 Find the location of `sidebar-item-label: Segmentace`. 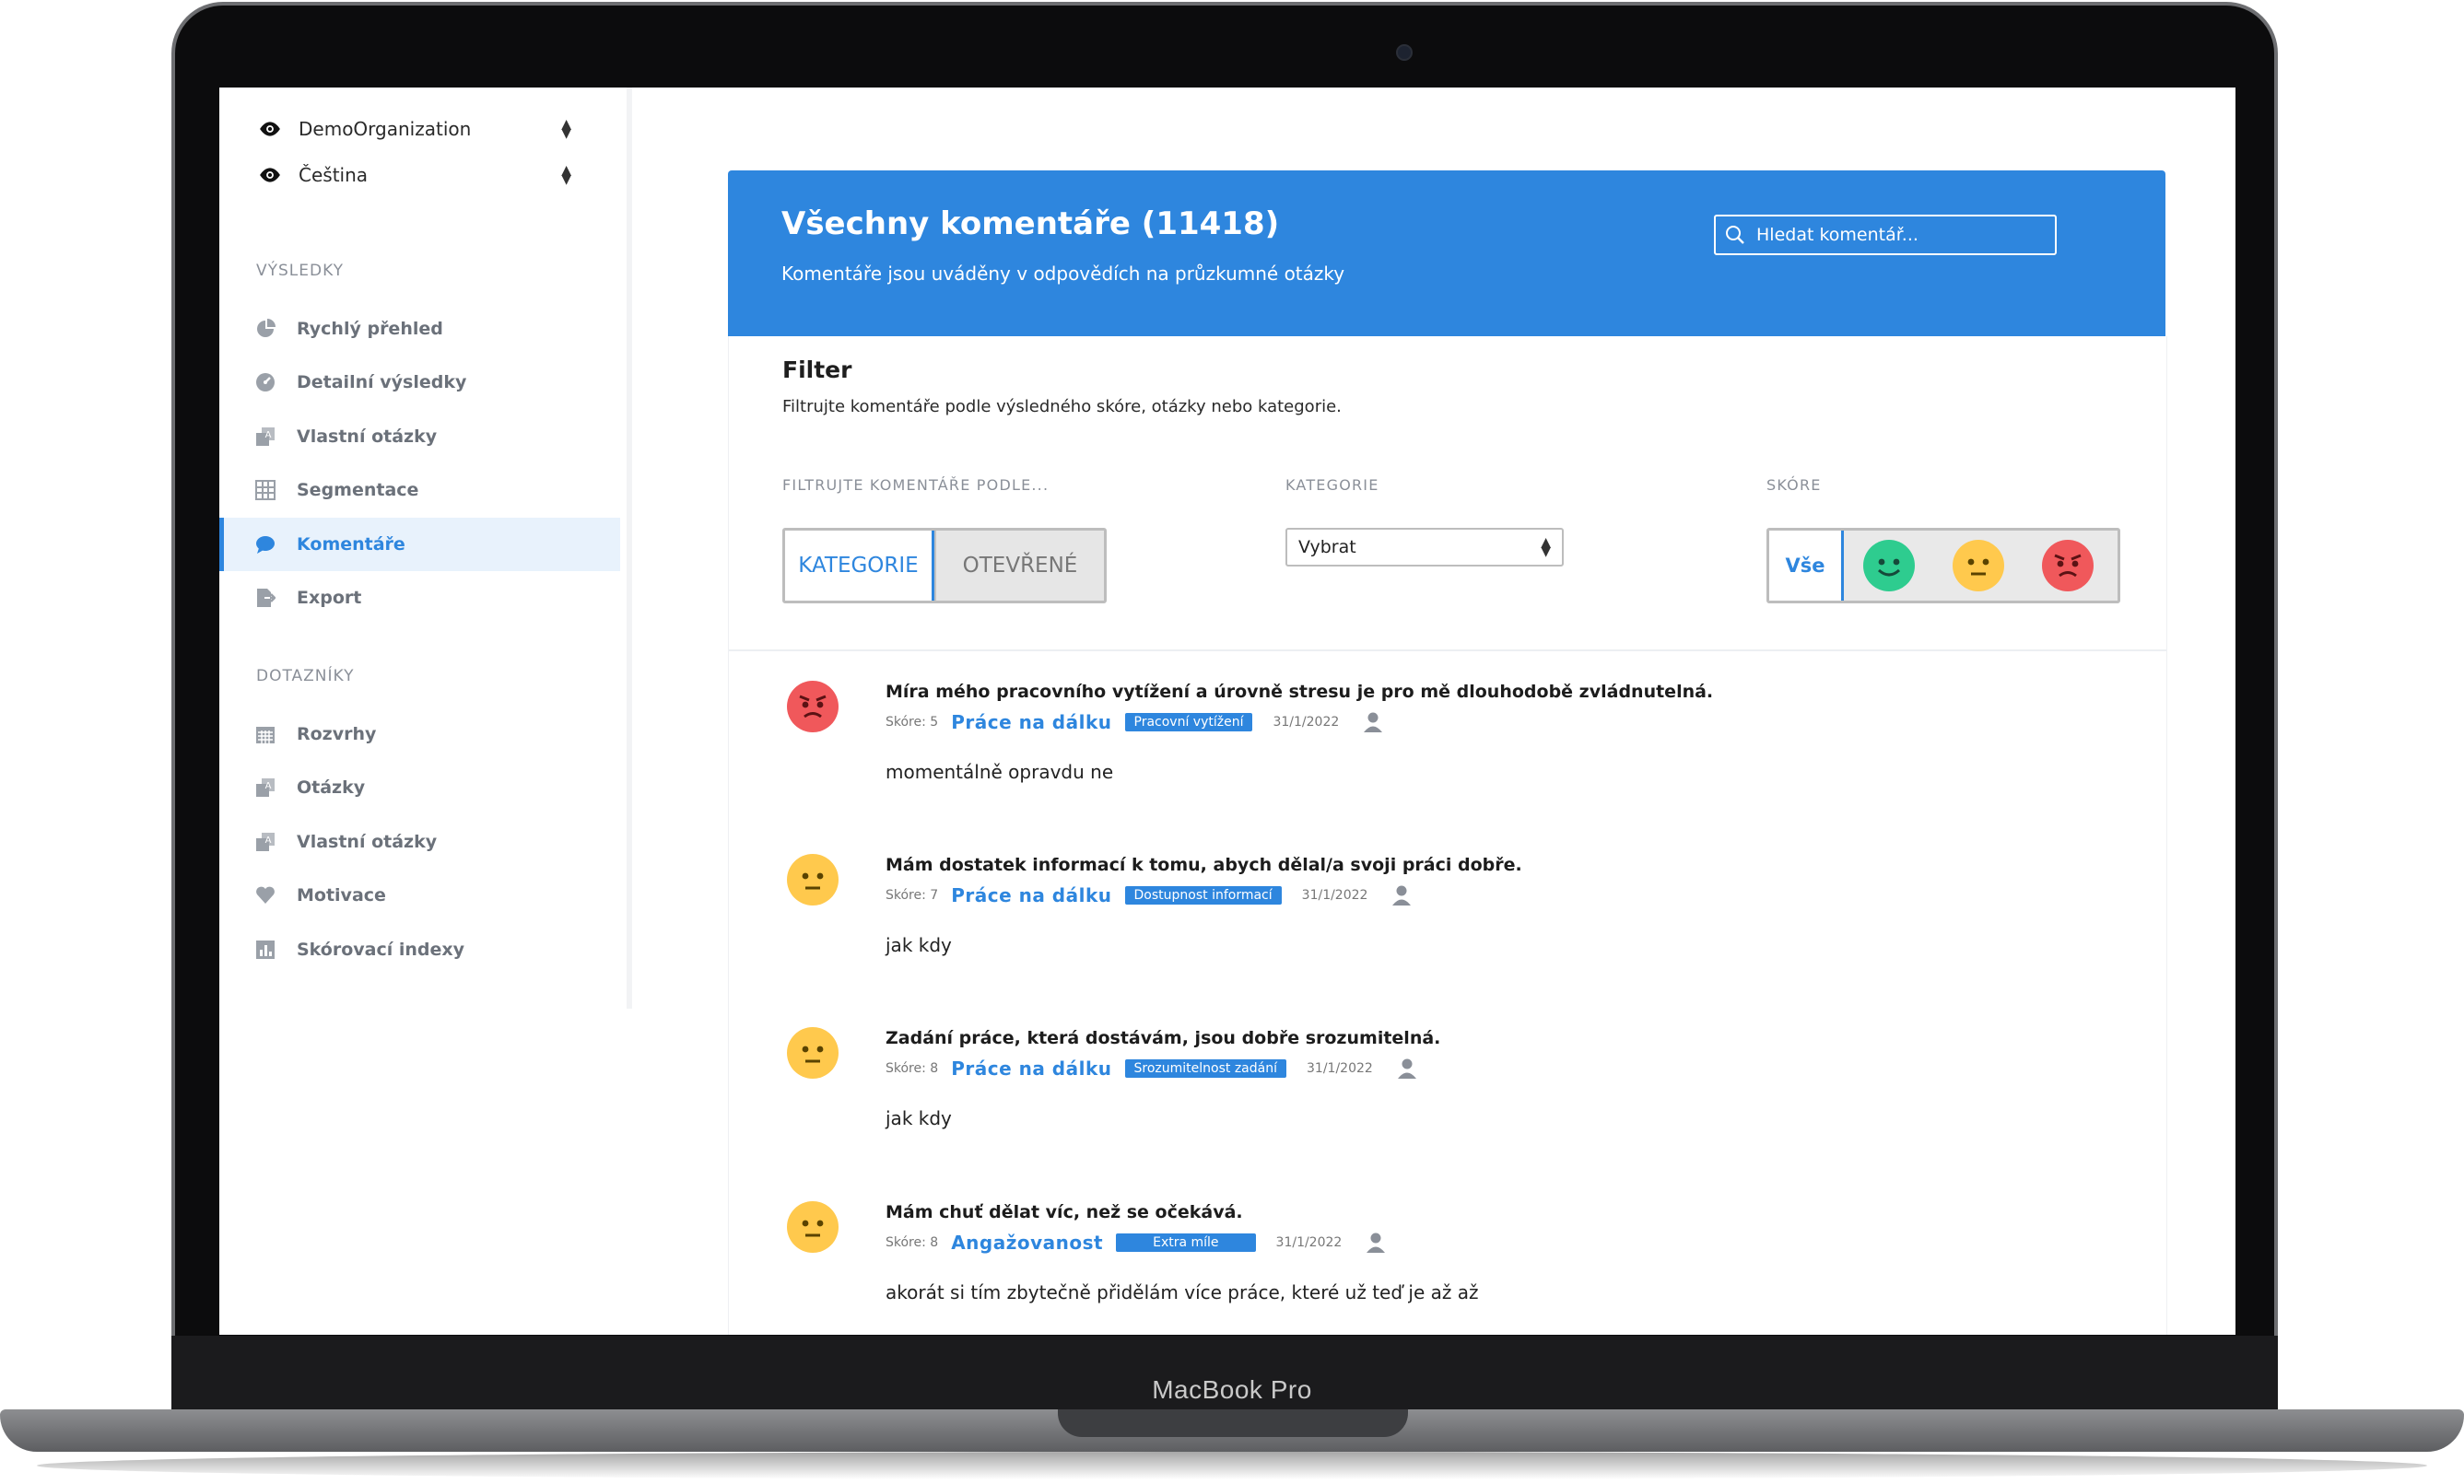

sidebar-item-label: Segmentace is located at coordinates (358, 490).